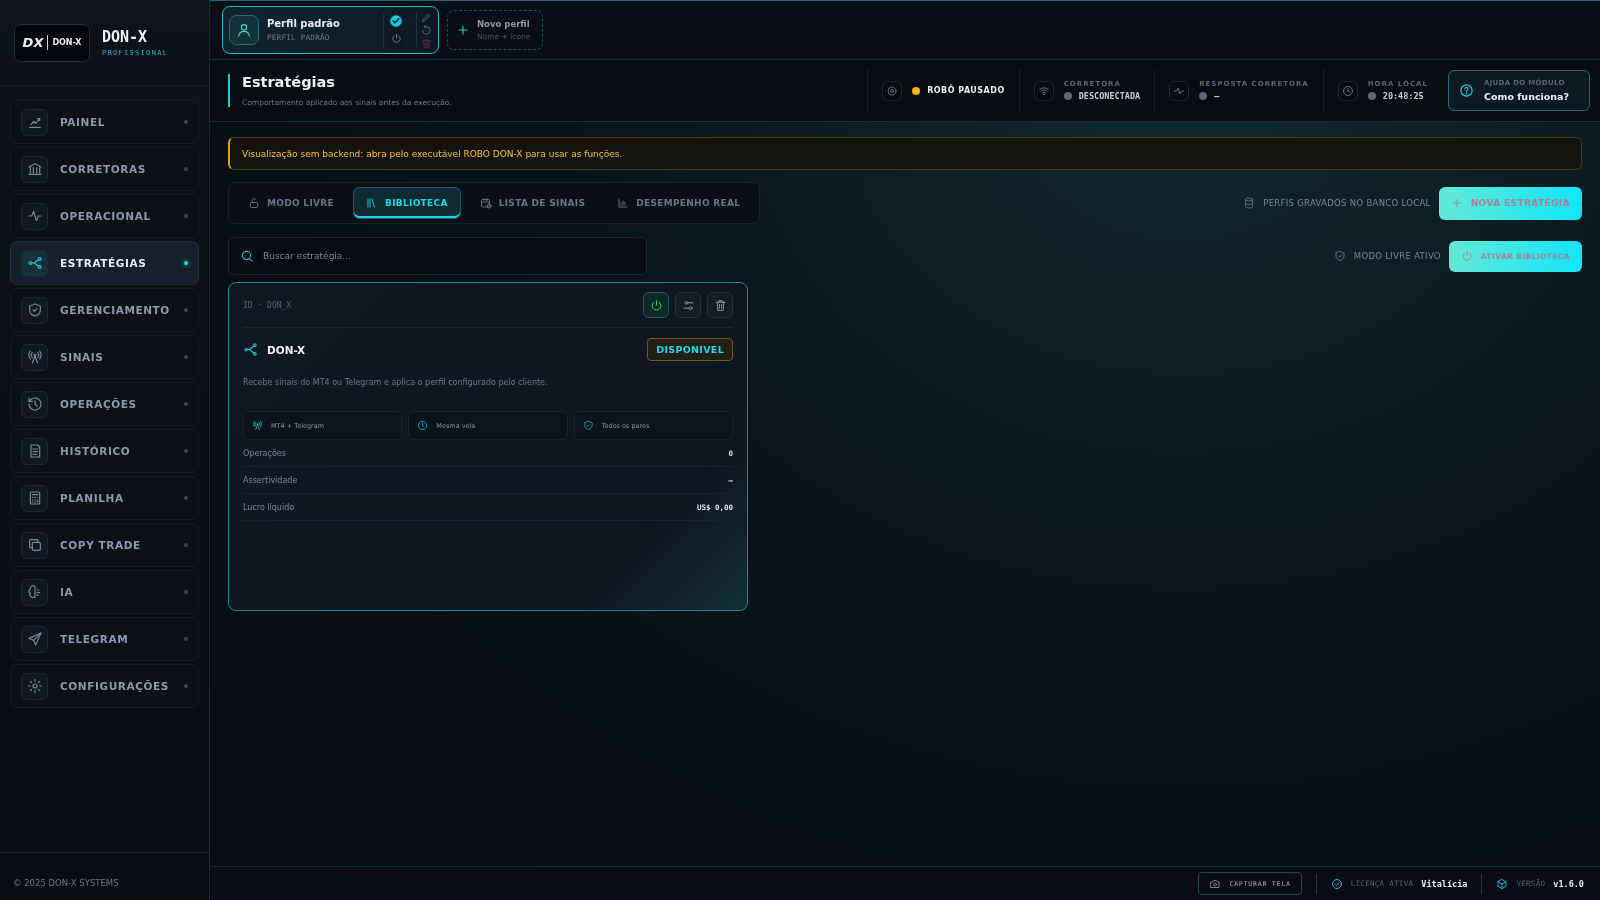 The height and width of the screenshot is (900, 1600). What do you see at coordinates (270, 480) in the screenshot?
I see `stat-label: Assertividade` at bounding box center [270, 480].